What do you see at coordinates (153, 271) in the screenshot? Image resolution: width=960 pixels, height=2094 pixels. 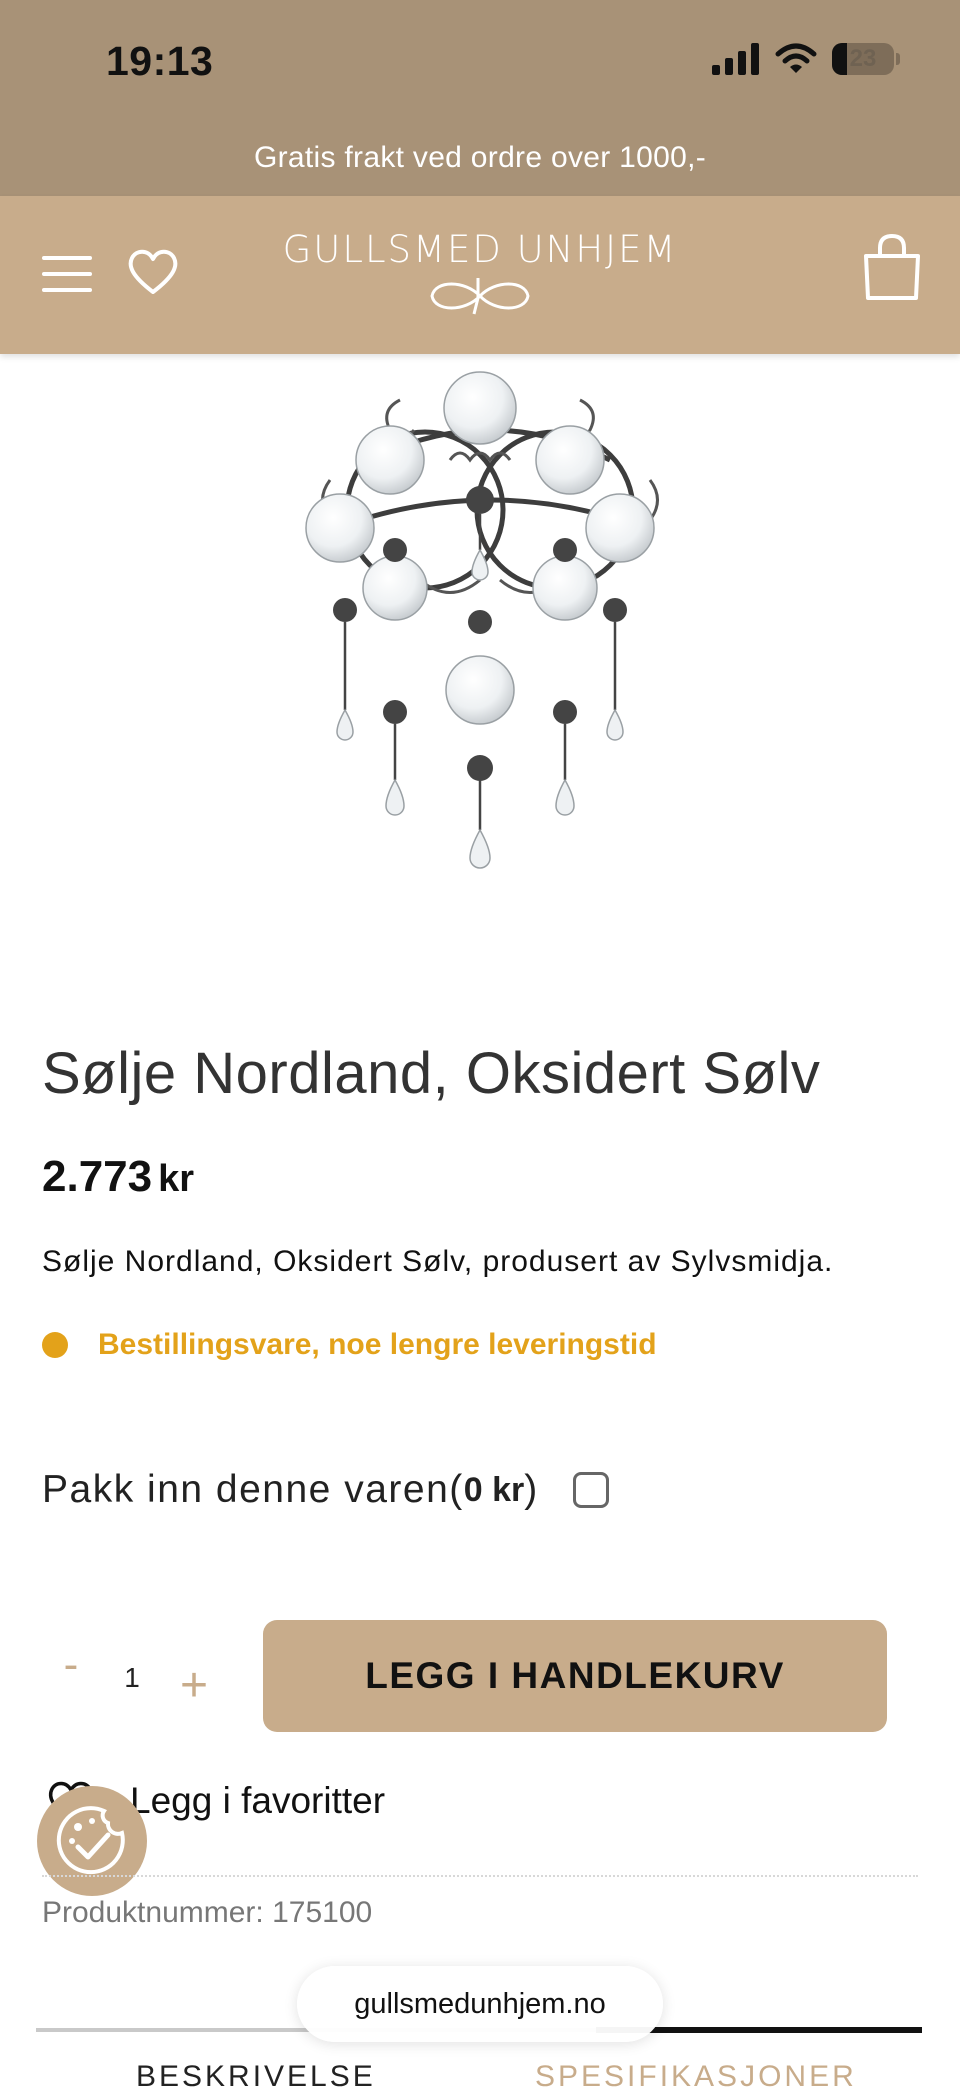 I see `wishlist-heart-icon` at bounding box center [153, 271].